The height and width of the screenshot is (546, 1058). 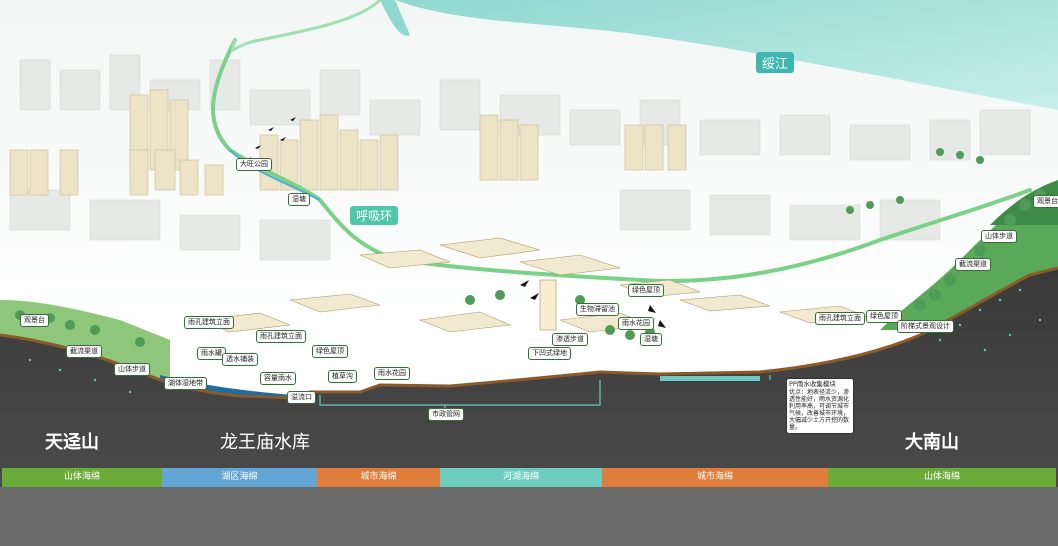 What do you see at coordinates (925, 326) in the screenshot?
I see `label-step-design: 阶梯式景观设计` at bounding box center [925, 326].